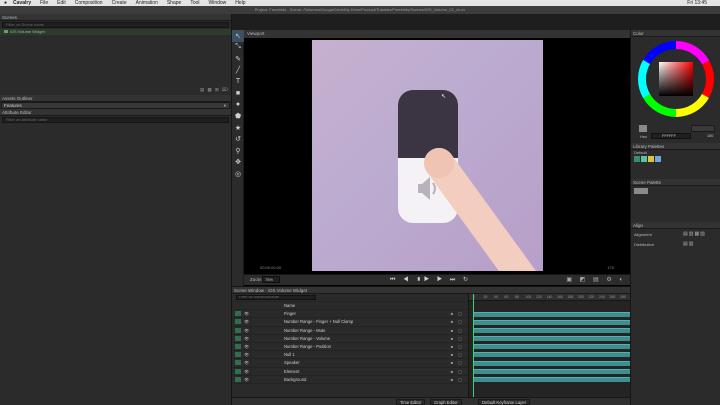  What do you see at coordinates (238, 48) in the screenshot?
I see `transform-tool-icon: ⤡` at bounding box center [238, 48].